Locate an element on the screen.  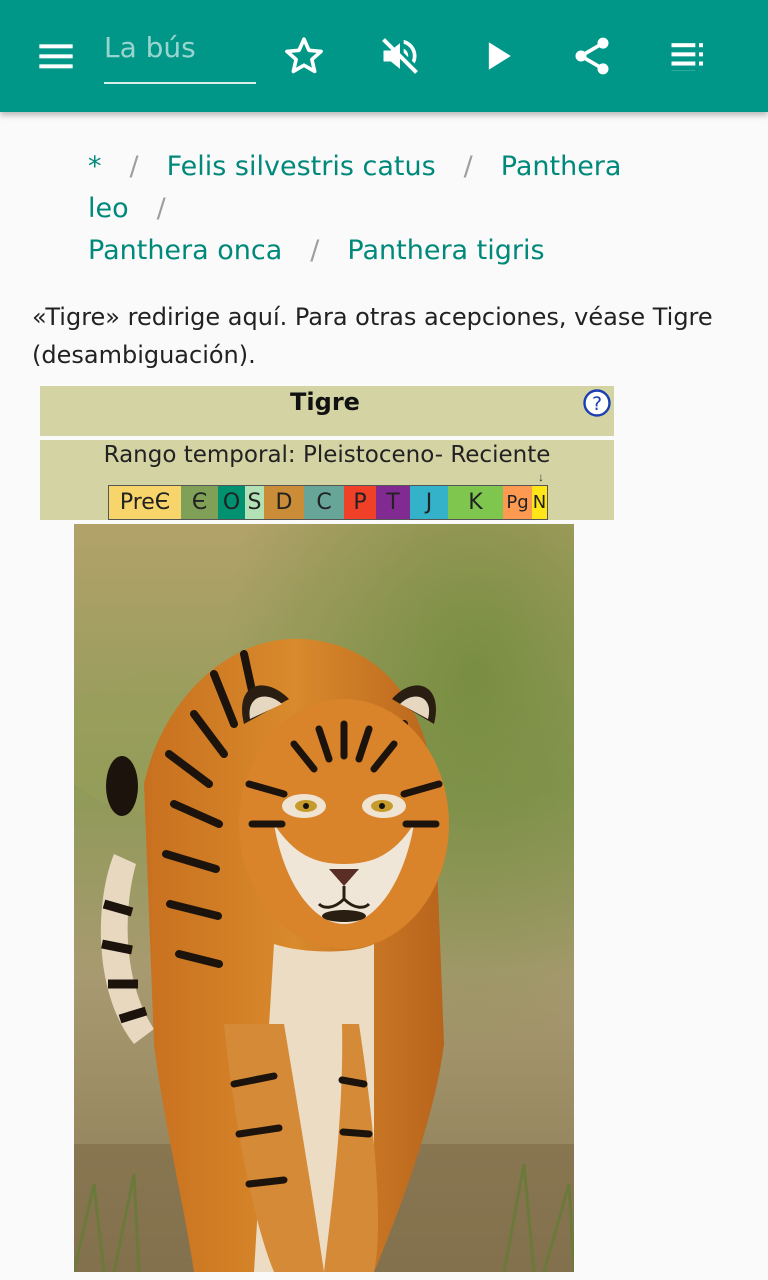
volume-off-icon is located at coordinates (400, 56).